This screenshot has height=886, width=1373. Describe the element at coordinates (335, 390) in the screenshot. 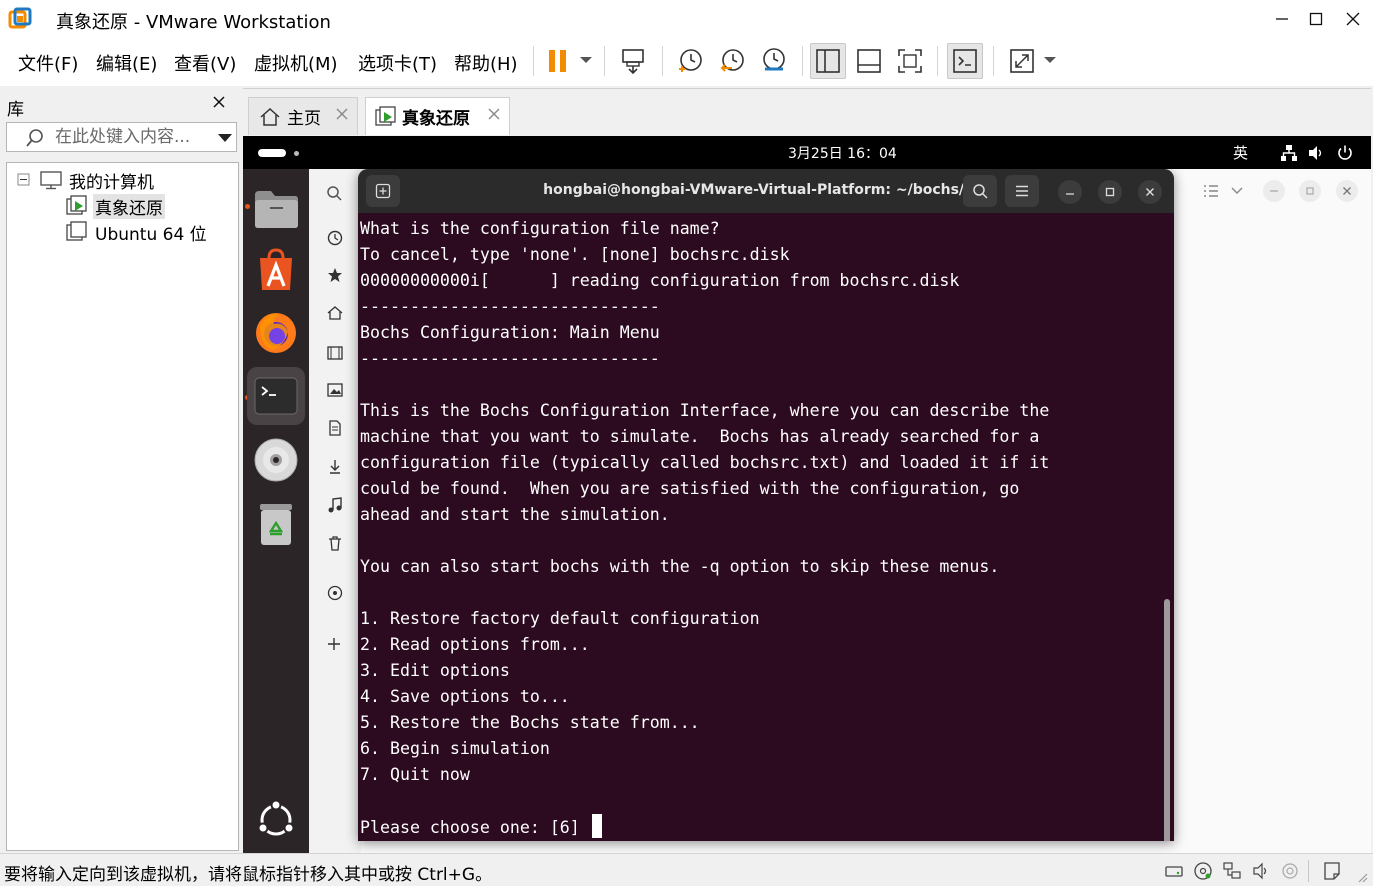

I see `pictures-icon` at that location.